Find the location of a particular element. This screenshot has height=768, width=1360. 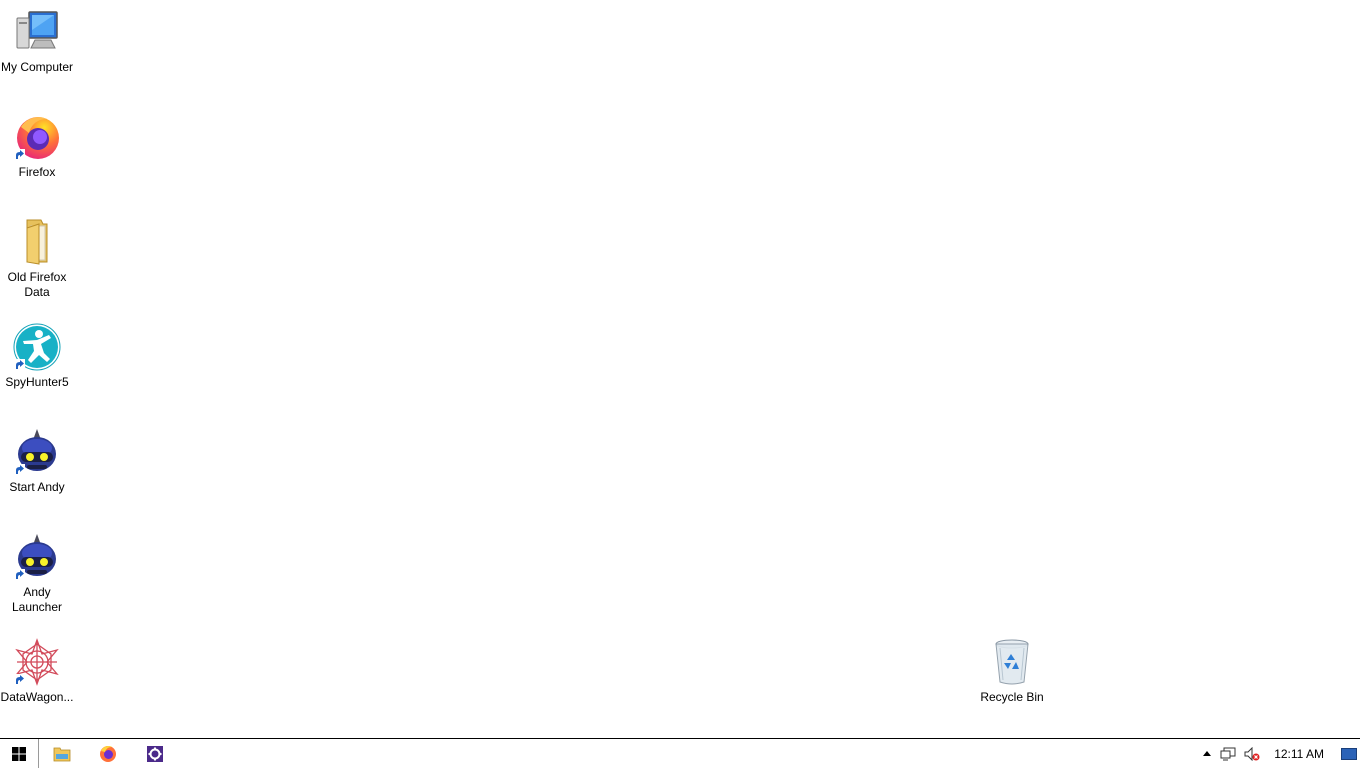

desktop-icon-old-firefox-data: Old Firefox Data is located at coordinates (37, 259).